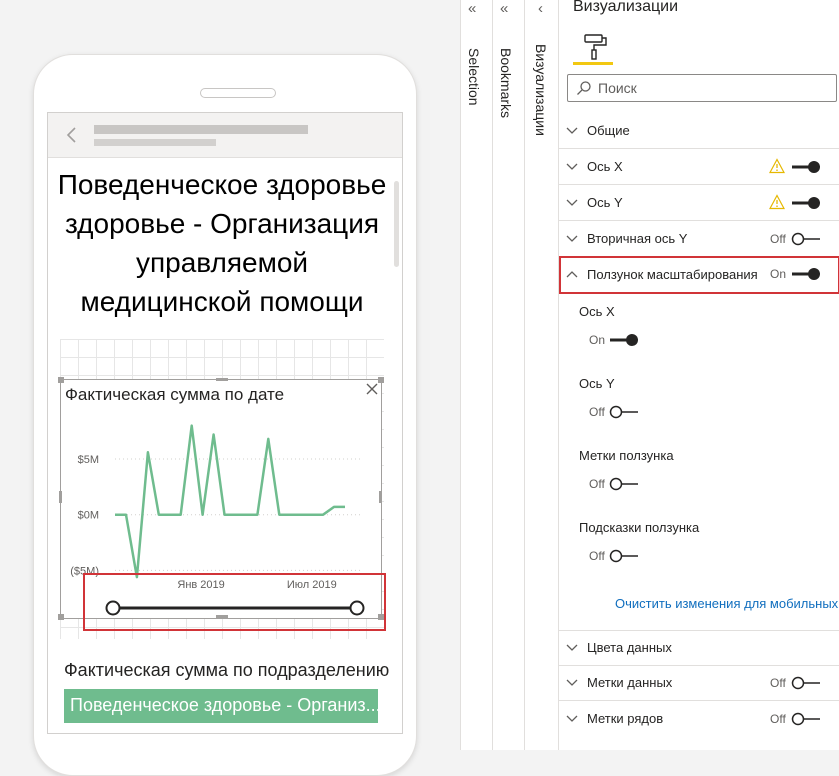 This screenshot has height=776, width=839. What do you see at coordinates (72, 135) in the screenshot?
I see `back-arrow-icon` at bounding box center [72, 135].